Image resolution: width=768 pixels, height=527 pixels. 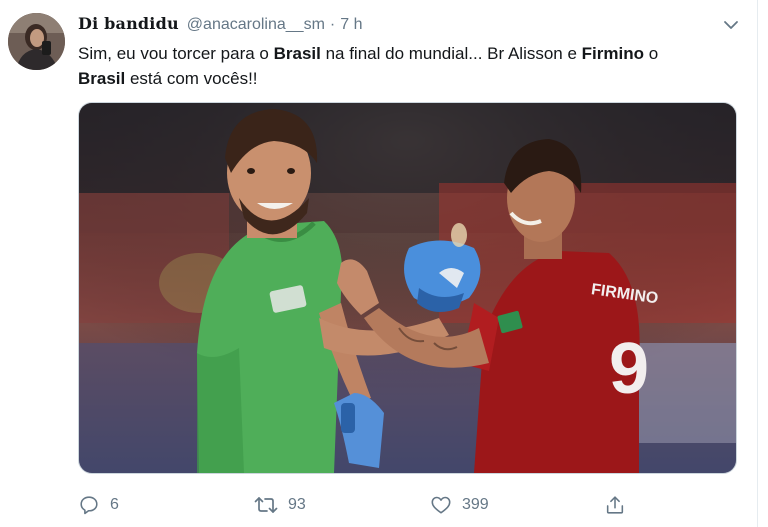 What do you see at coordinates (451, 53) in the screenshot?
I see `tweet-text-part: na final do mundial... Br Alisson e` at bounding box center [451, 53].